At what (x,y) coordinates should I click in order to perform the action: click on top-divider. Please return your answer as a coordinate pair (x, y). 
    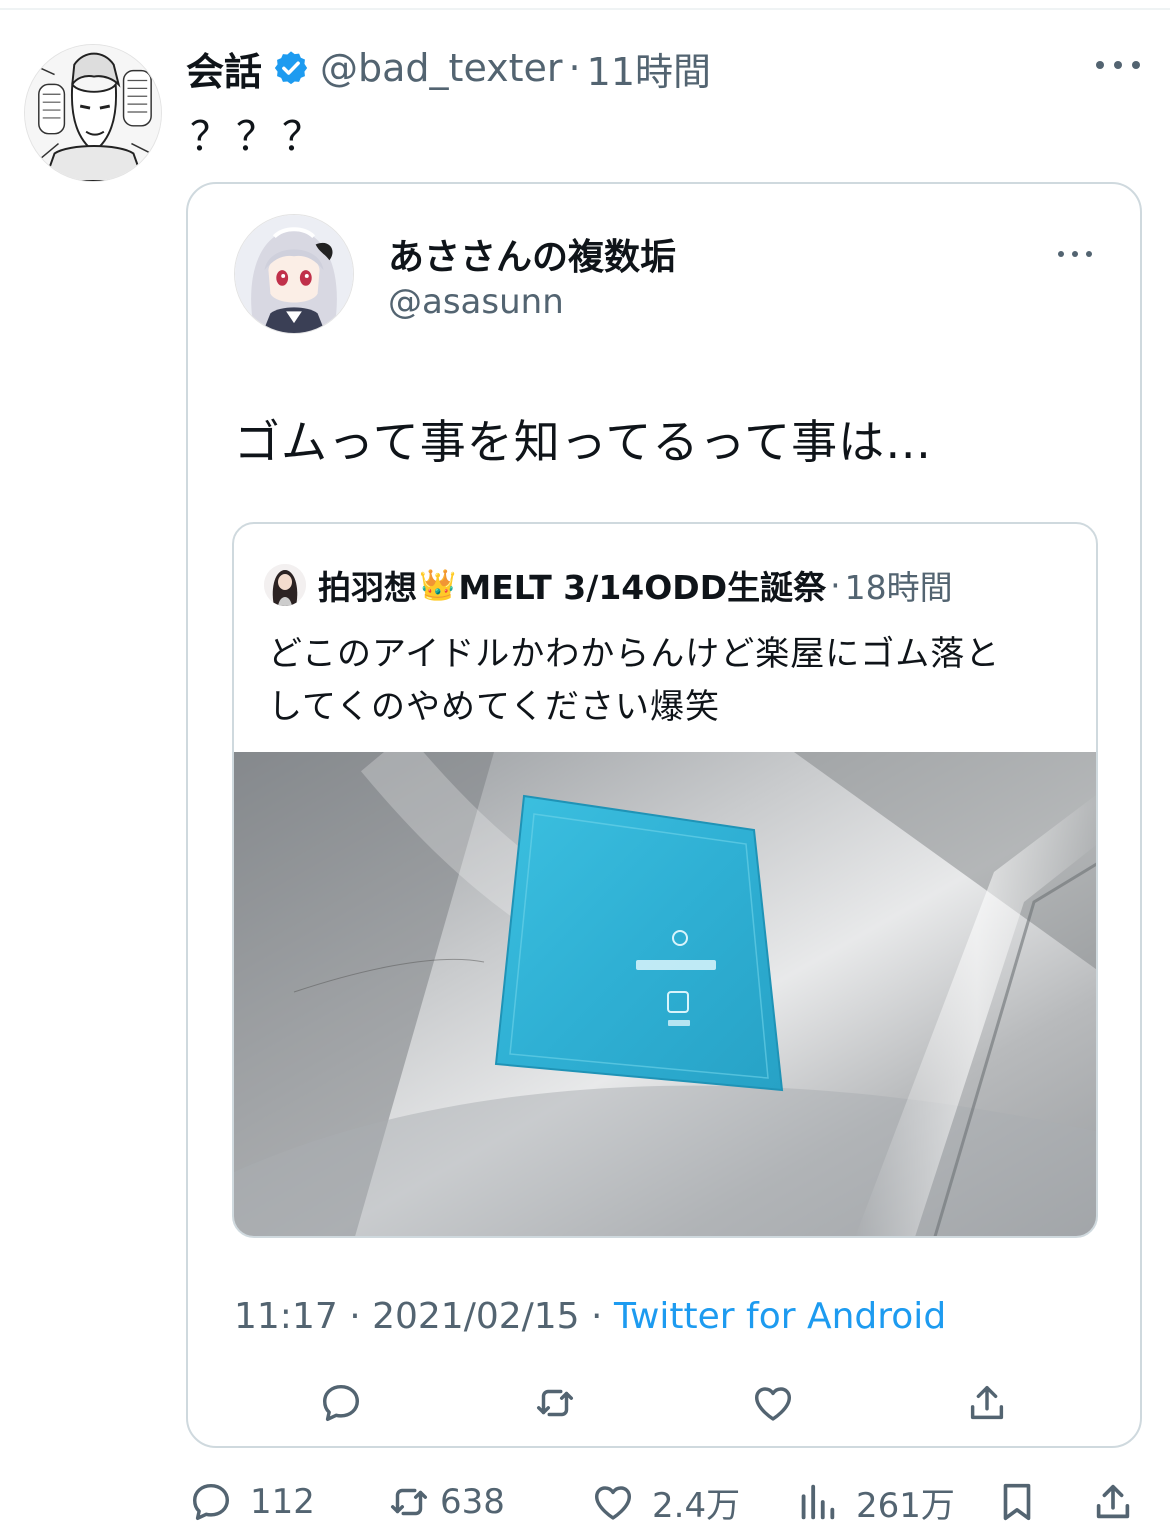
    Looking at the image, I should click on (585, 9).